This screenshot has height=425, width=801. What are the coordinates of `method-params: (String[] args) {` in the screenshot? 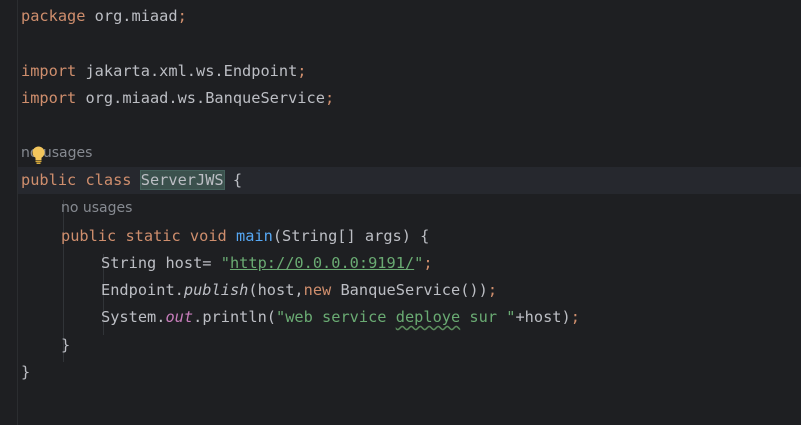 It's located at (351, 236).